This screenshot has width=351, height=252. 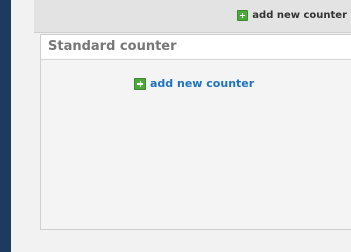 I want to click on panel-add-counter-label: add new counter, so click(x=202, y=83).